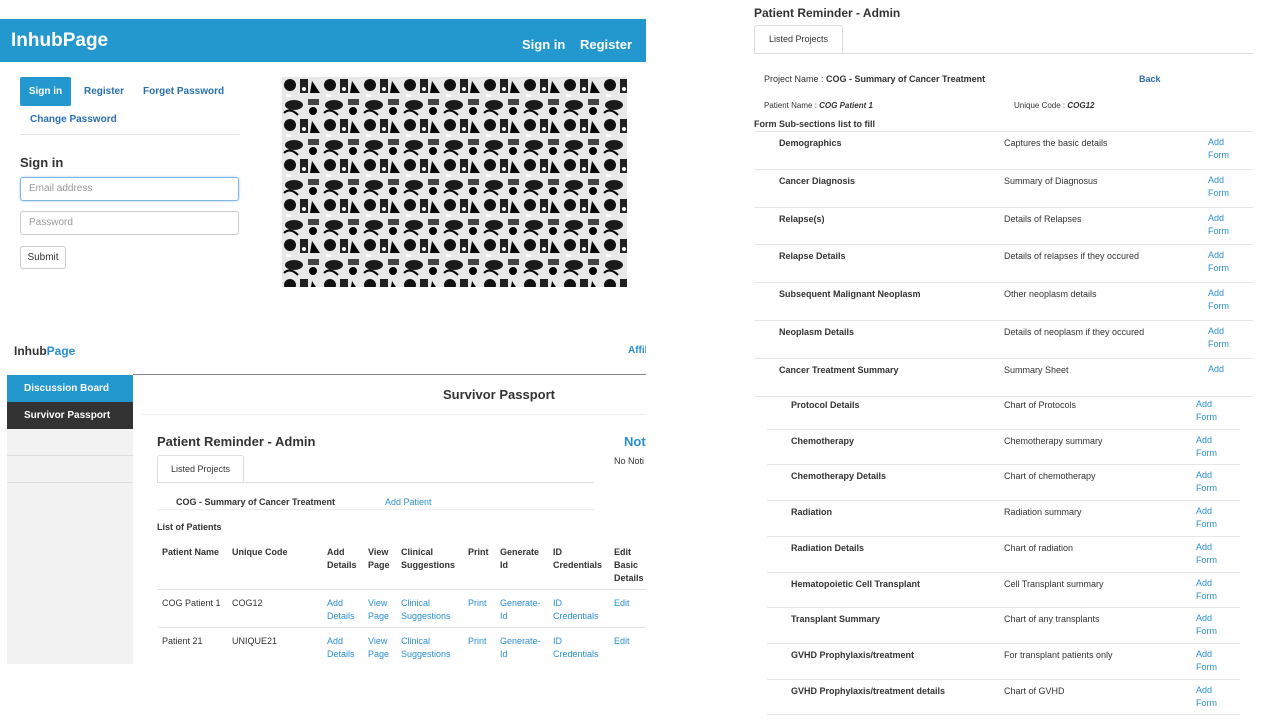 Image resolution: width=1280 pixels, height=720 pixels. What do you see at coordinates (104, 91) in the screenshot?
I see `tab-register: Register` at bounding box center [104, 91].